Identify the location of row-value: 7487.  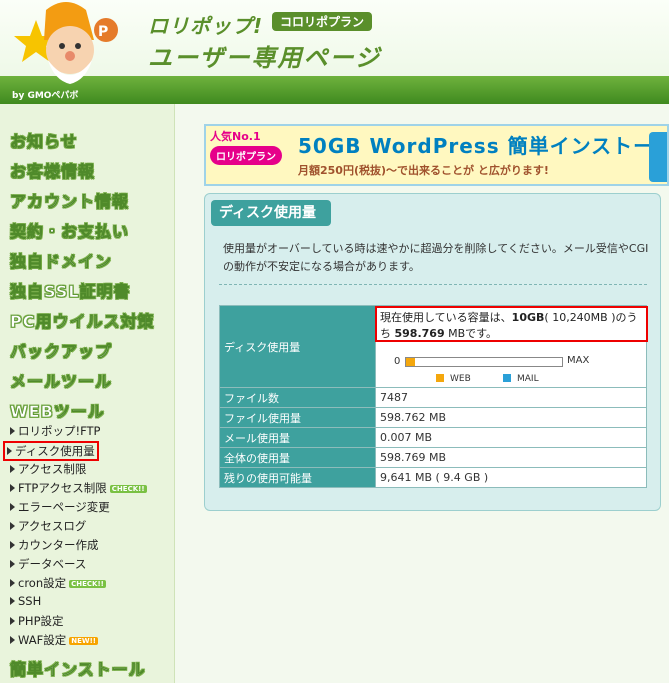
(511, 397).